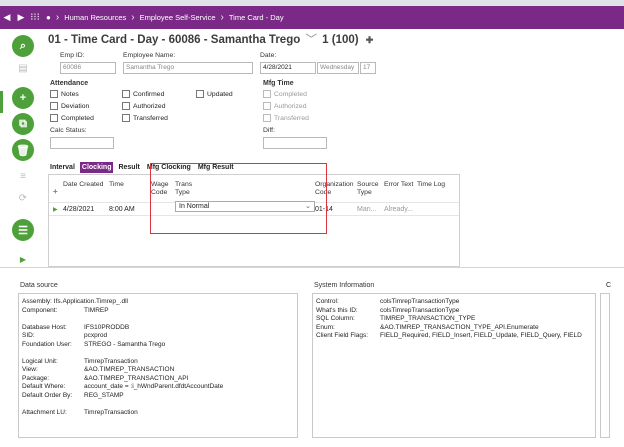 The image size is (624, 447). I want to click on system-info-key: Client Field Flags:, so click(342, 335).